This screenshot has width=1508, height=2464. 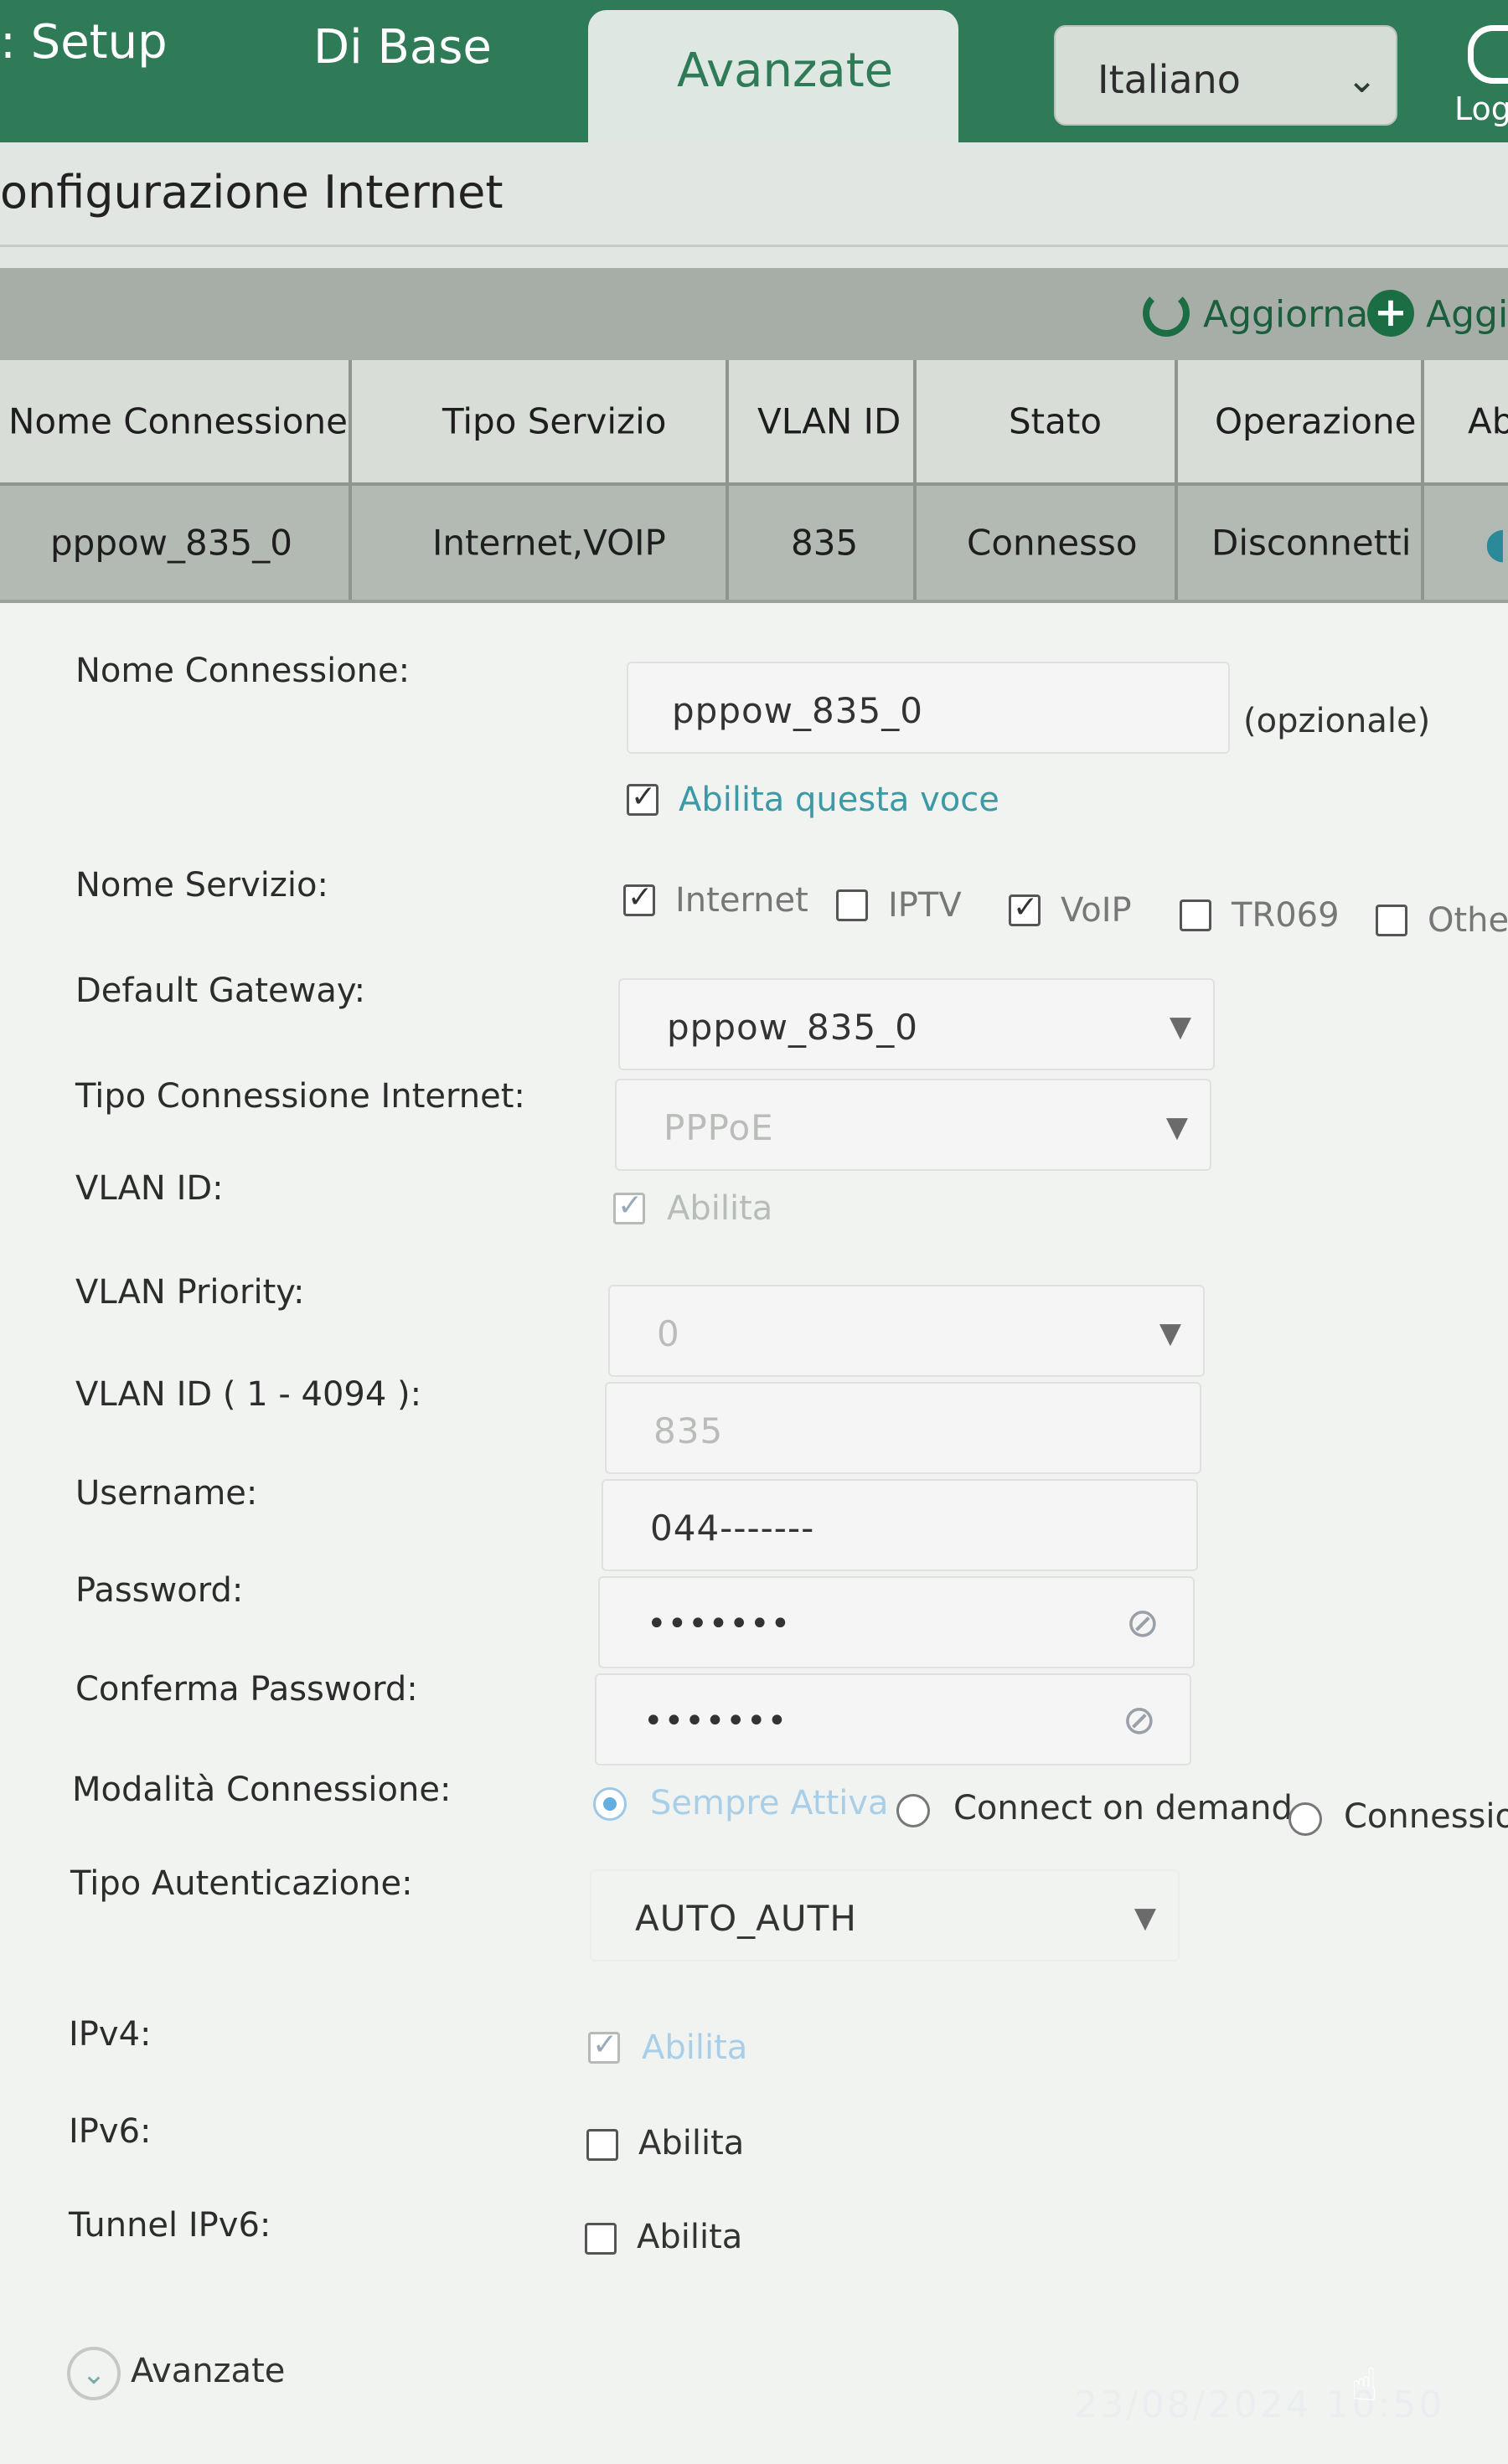 I want to click on service-voip-label: VoIP, so click(x=1096, y=910).